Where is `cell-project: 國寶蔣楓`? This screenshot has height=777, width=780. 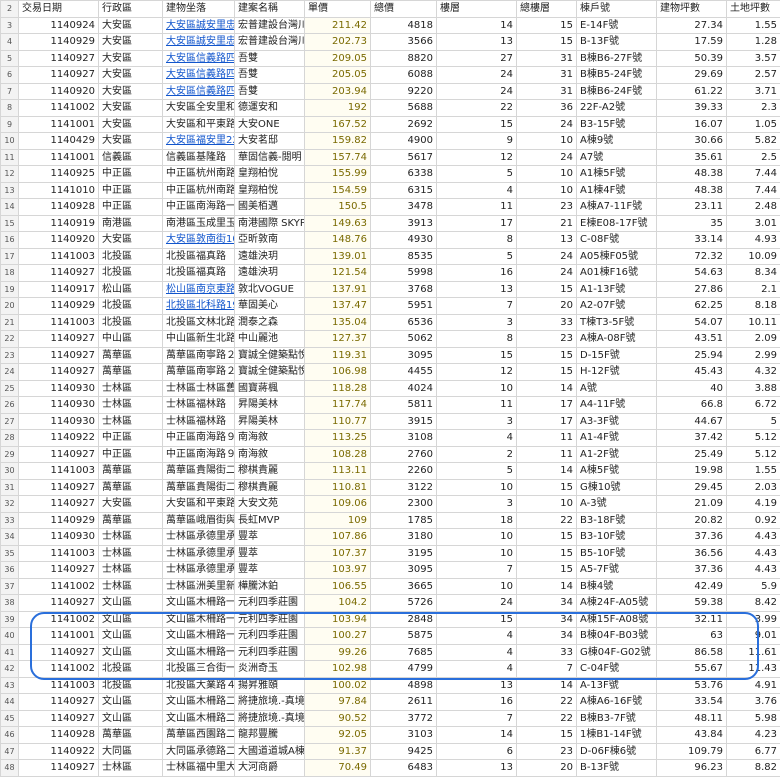 cell-project: 國寶蔣楓 is located at coordinates (270, 388).